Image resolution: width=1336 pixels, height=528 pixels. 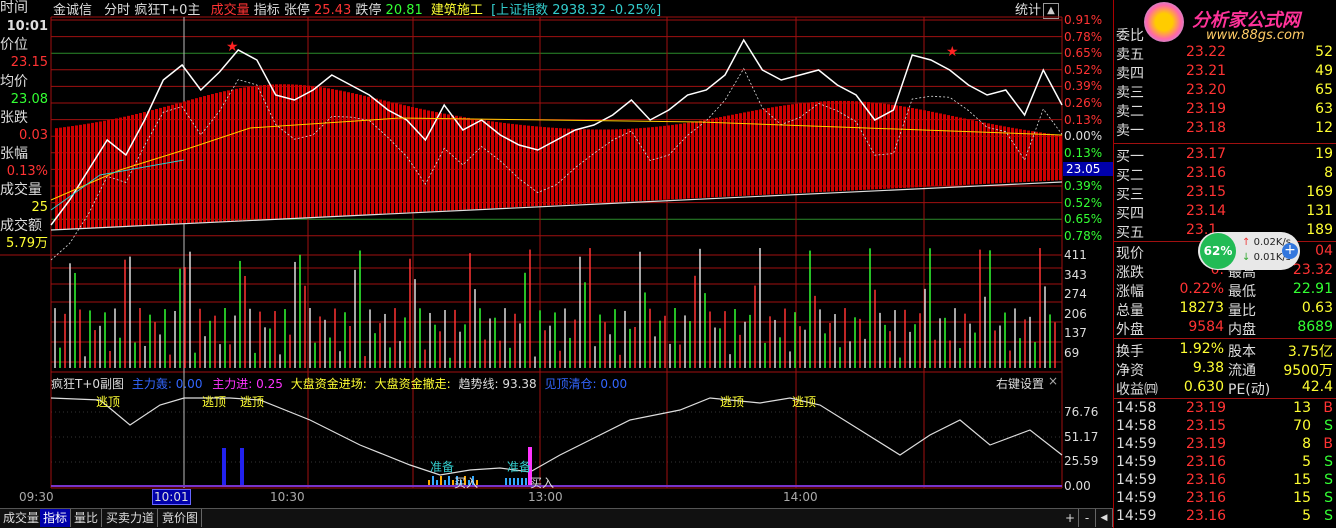 What do you see at coordinates (1246, 257) in the screenshot?
I see `down-arrow-icon: ↓` at bounding box center [1246, 257].